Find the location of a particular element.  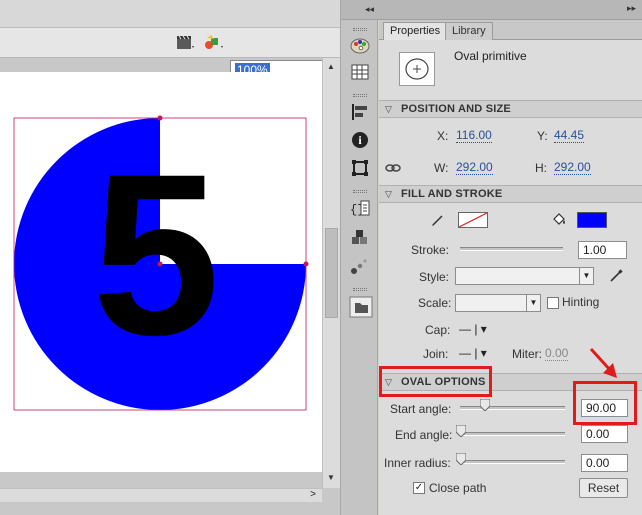

components-icon is located at coordinates (360, 238).